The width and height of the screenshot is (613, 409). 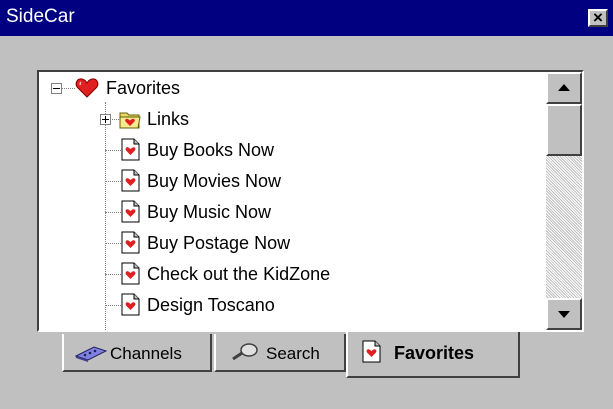 What do you see at coordinates (189, 89) in the screenshot?
I see `tree-item-favorites: Favorites` at bounding box center [189, 89].